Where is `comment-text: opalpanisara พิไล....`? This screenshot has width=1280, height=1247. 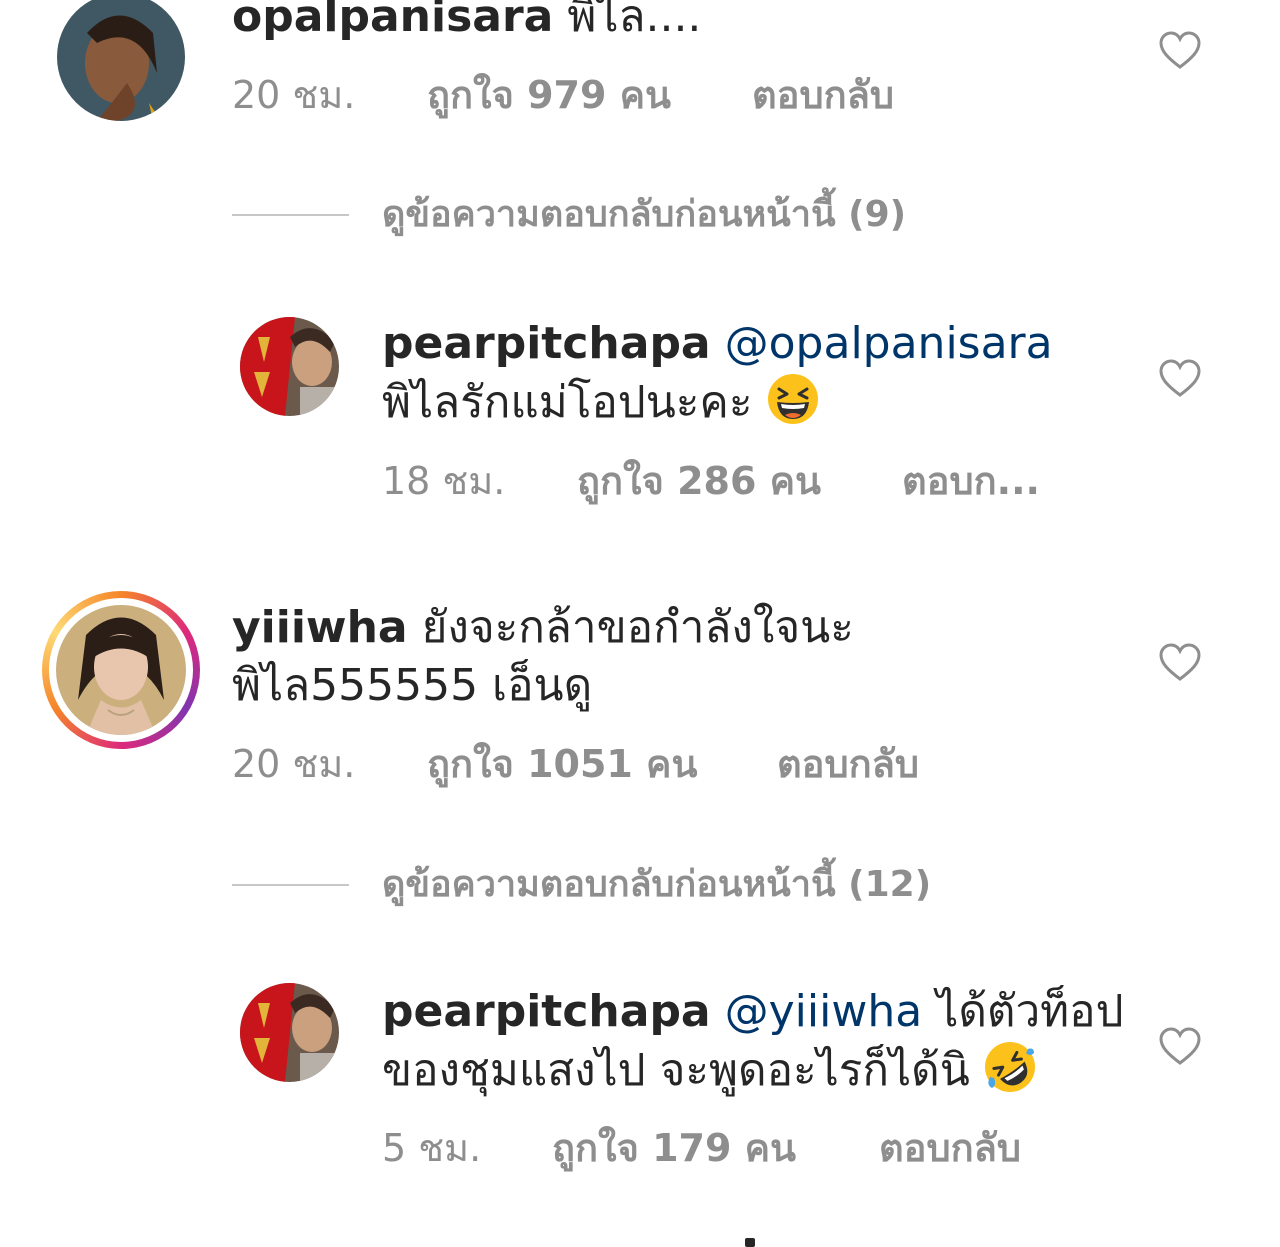
comment-text: opalpanisara พิไล.... is located at coordinates (466, 23).